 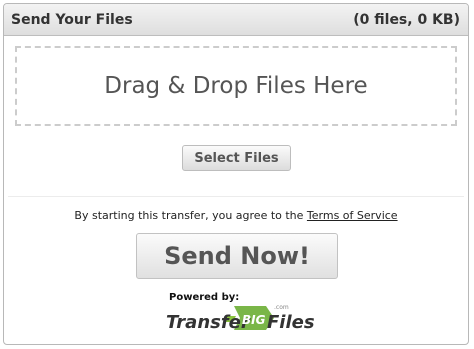 I want to click on send-now-button: Send Now!, so click(x=237, y=256).